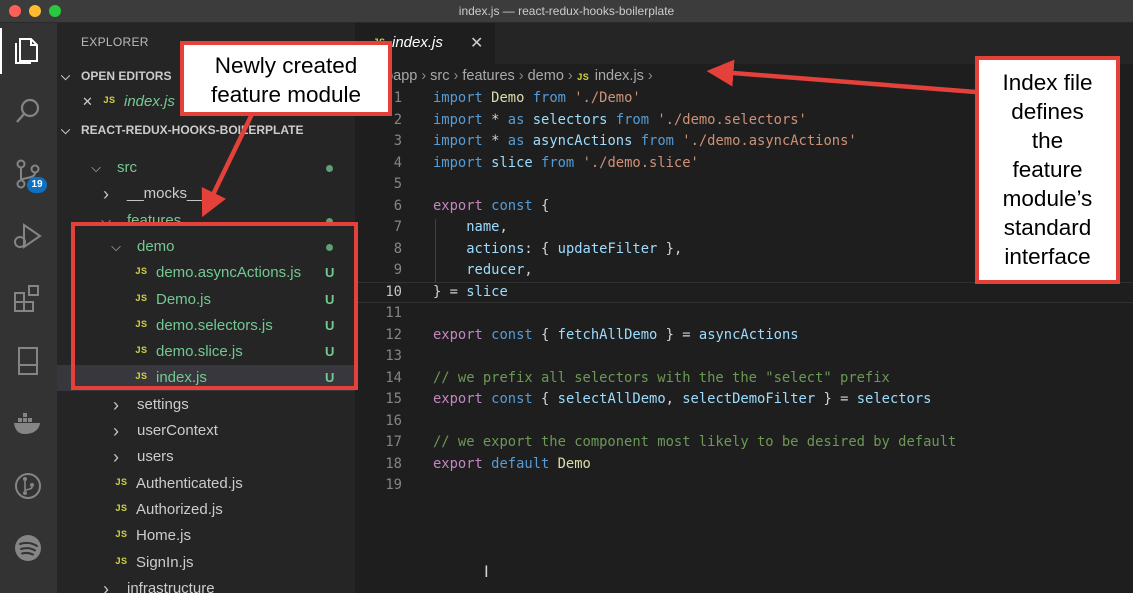  I want to click on window-title: index.js — react-redux-hooks-boilerplate, so click(566, 11).